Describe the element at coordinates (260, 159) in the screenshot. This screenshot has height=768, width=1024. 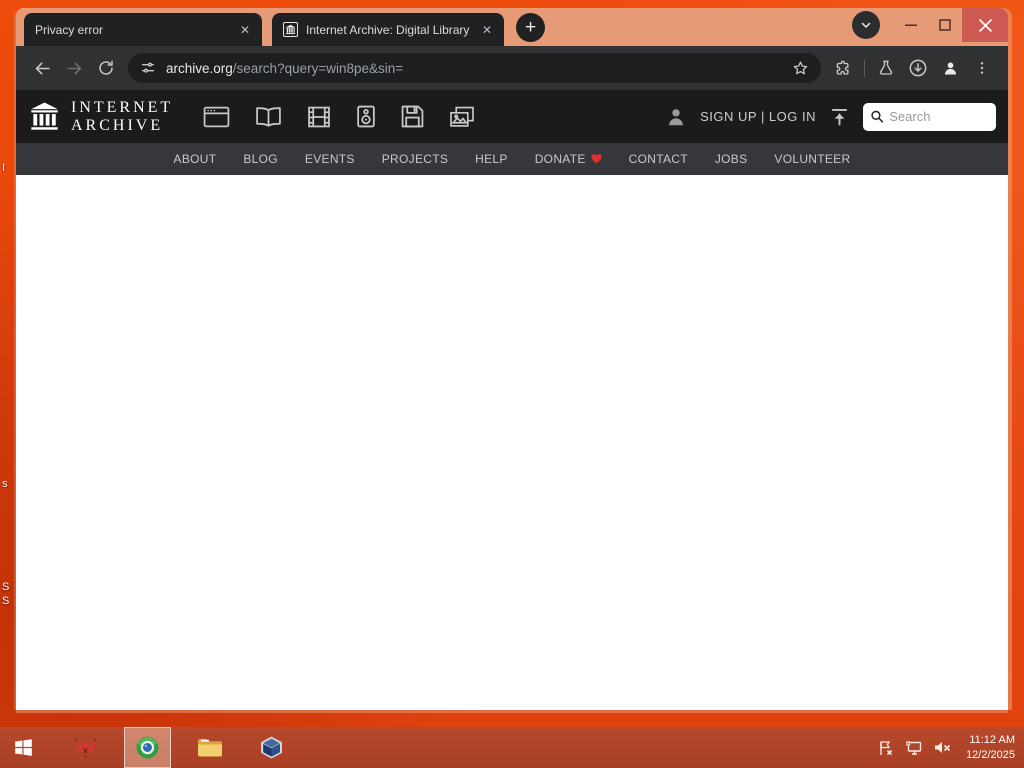
I see `nav-blog: BLOG` at that location.